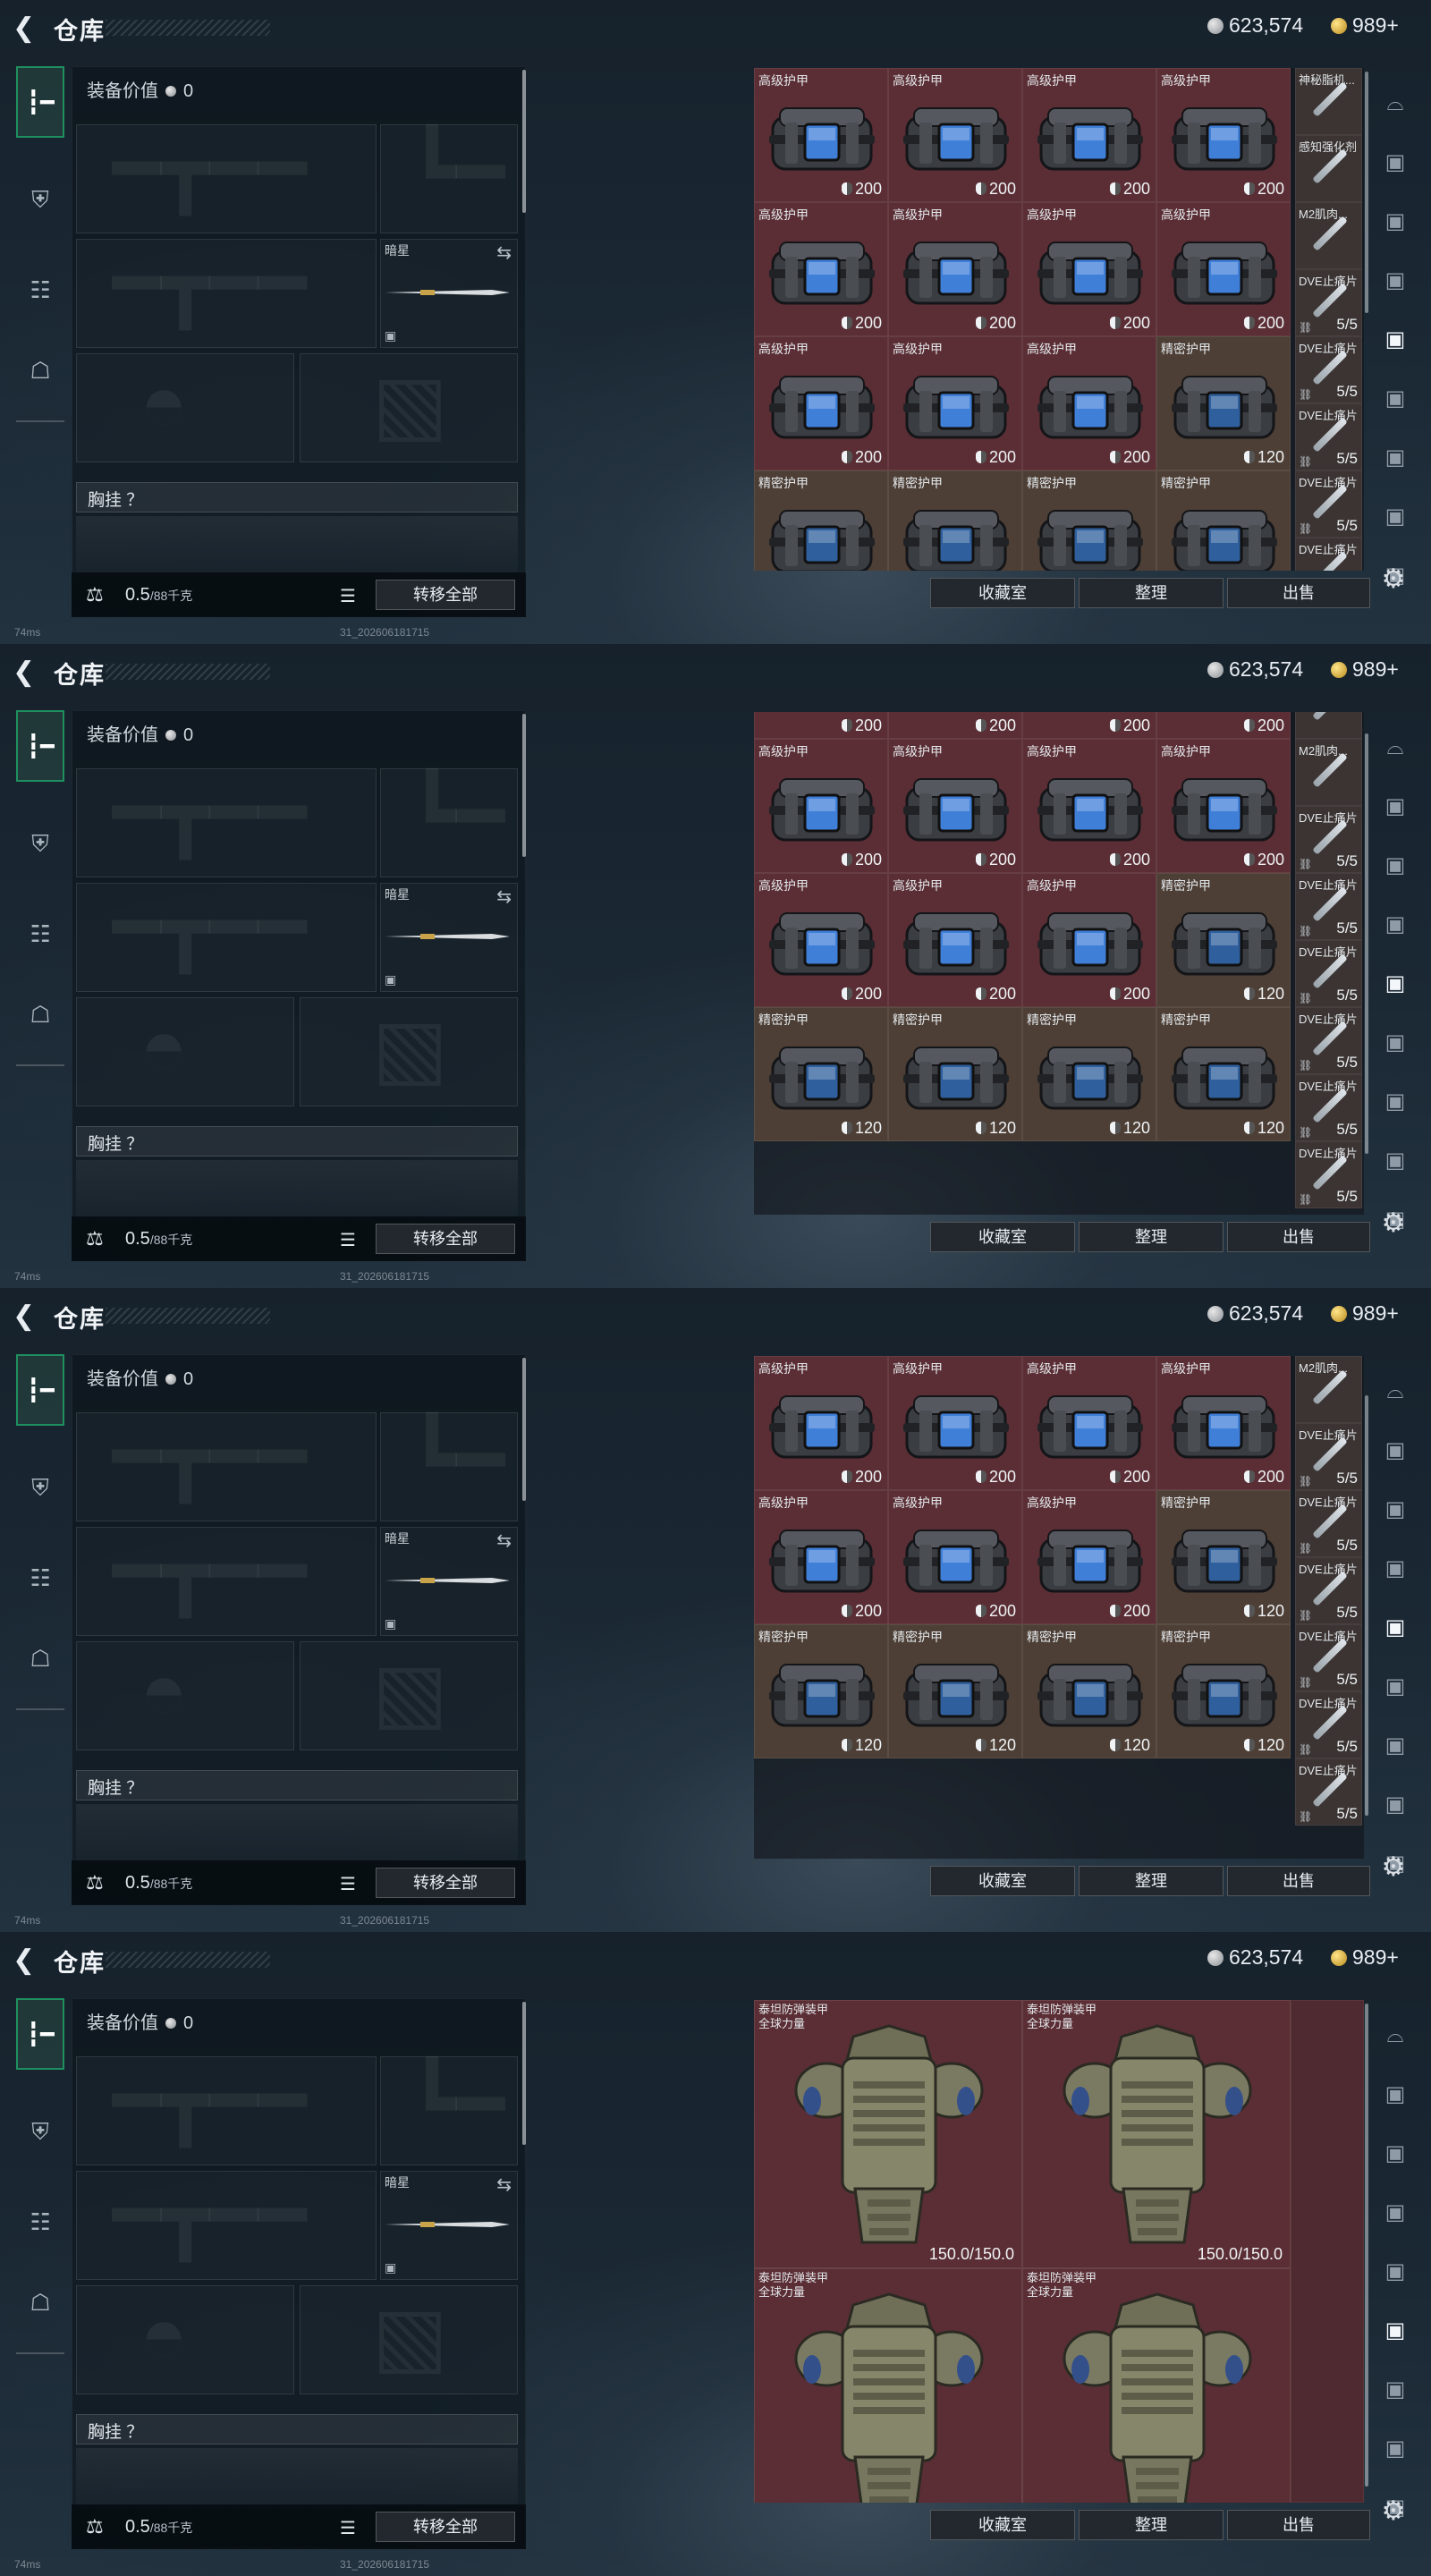  Describe the element at coordinates (297, 1141) in the screenshot. I see `chest-rig-slot: 胸挂 ？` at that location.